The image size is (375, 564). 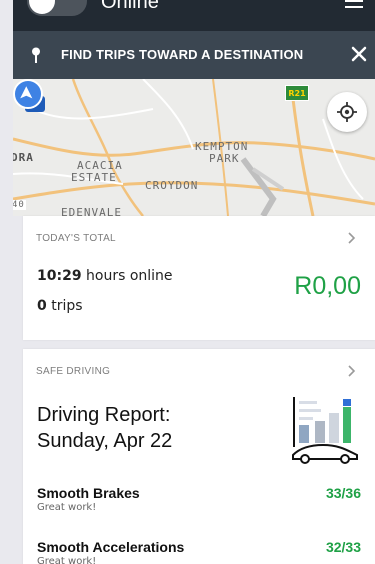 I want to click on navigation-arrow-icon, so click(x=28, y=94).